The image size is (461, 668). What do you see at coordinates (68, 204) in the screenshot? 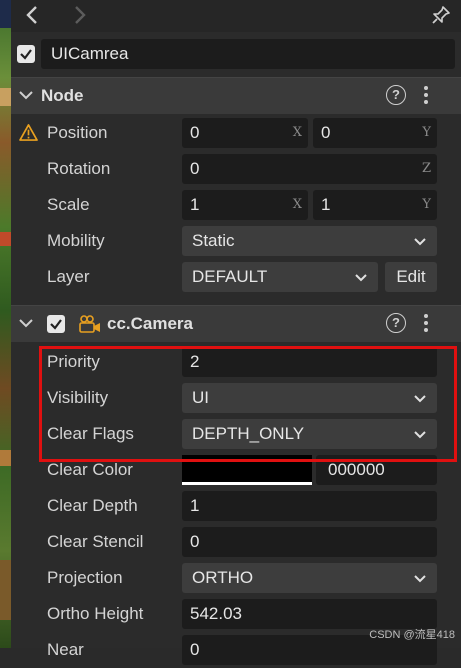
I see `scale-label: Scale` at bounding box center [68, 204].